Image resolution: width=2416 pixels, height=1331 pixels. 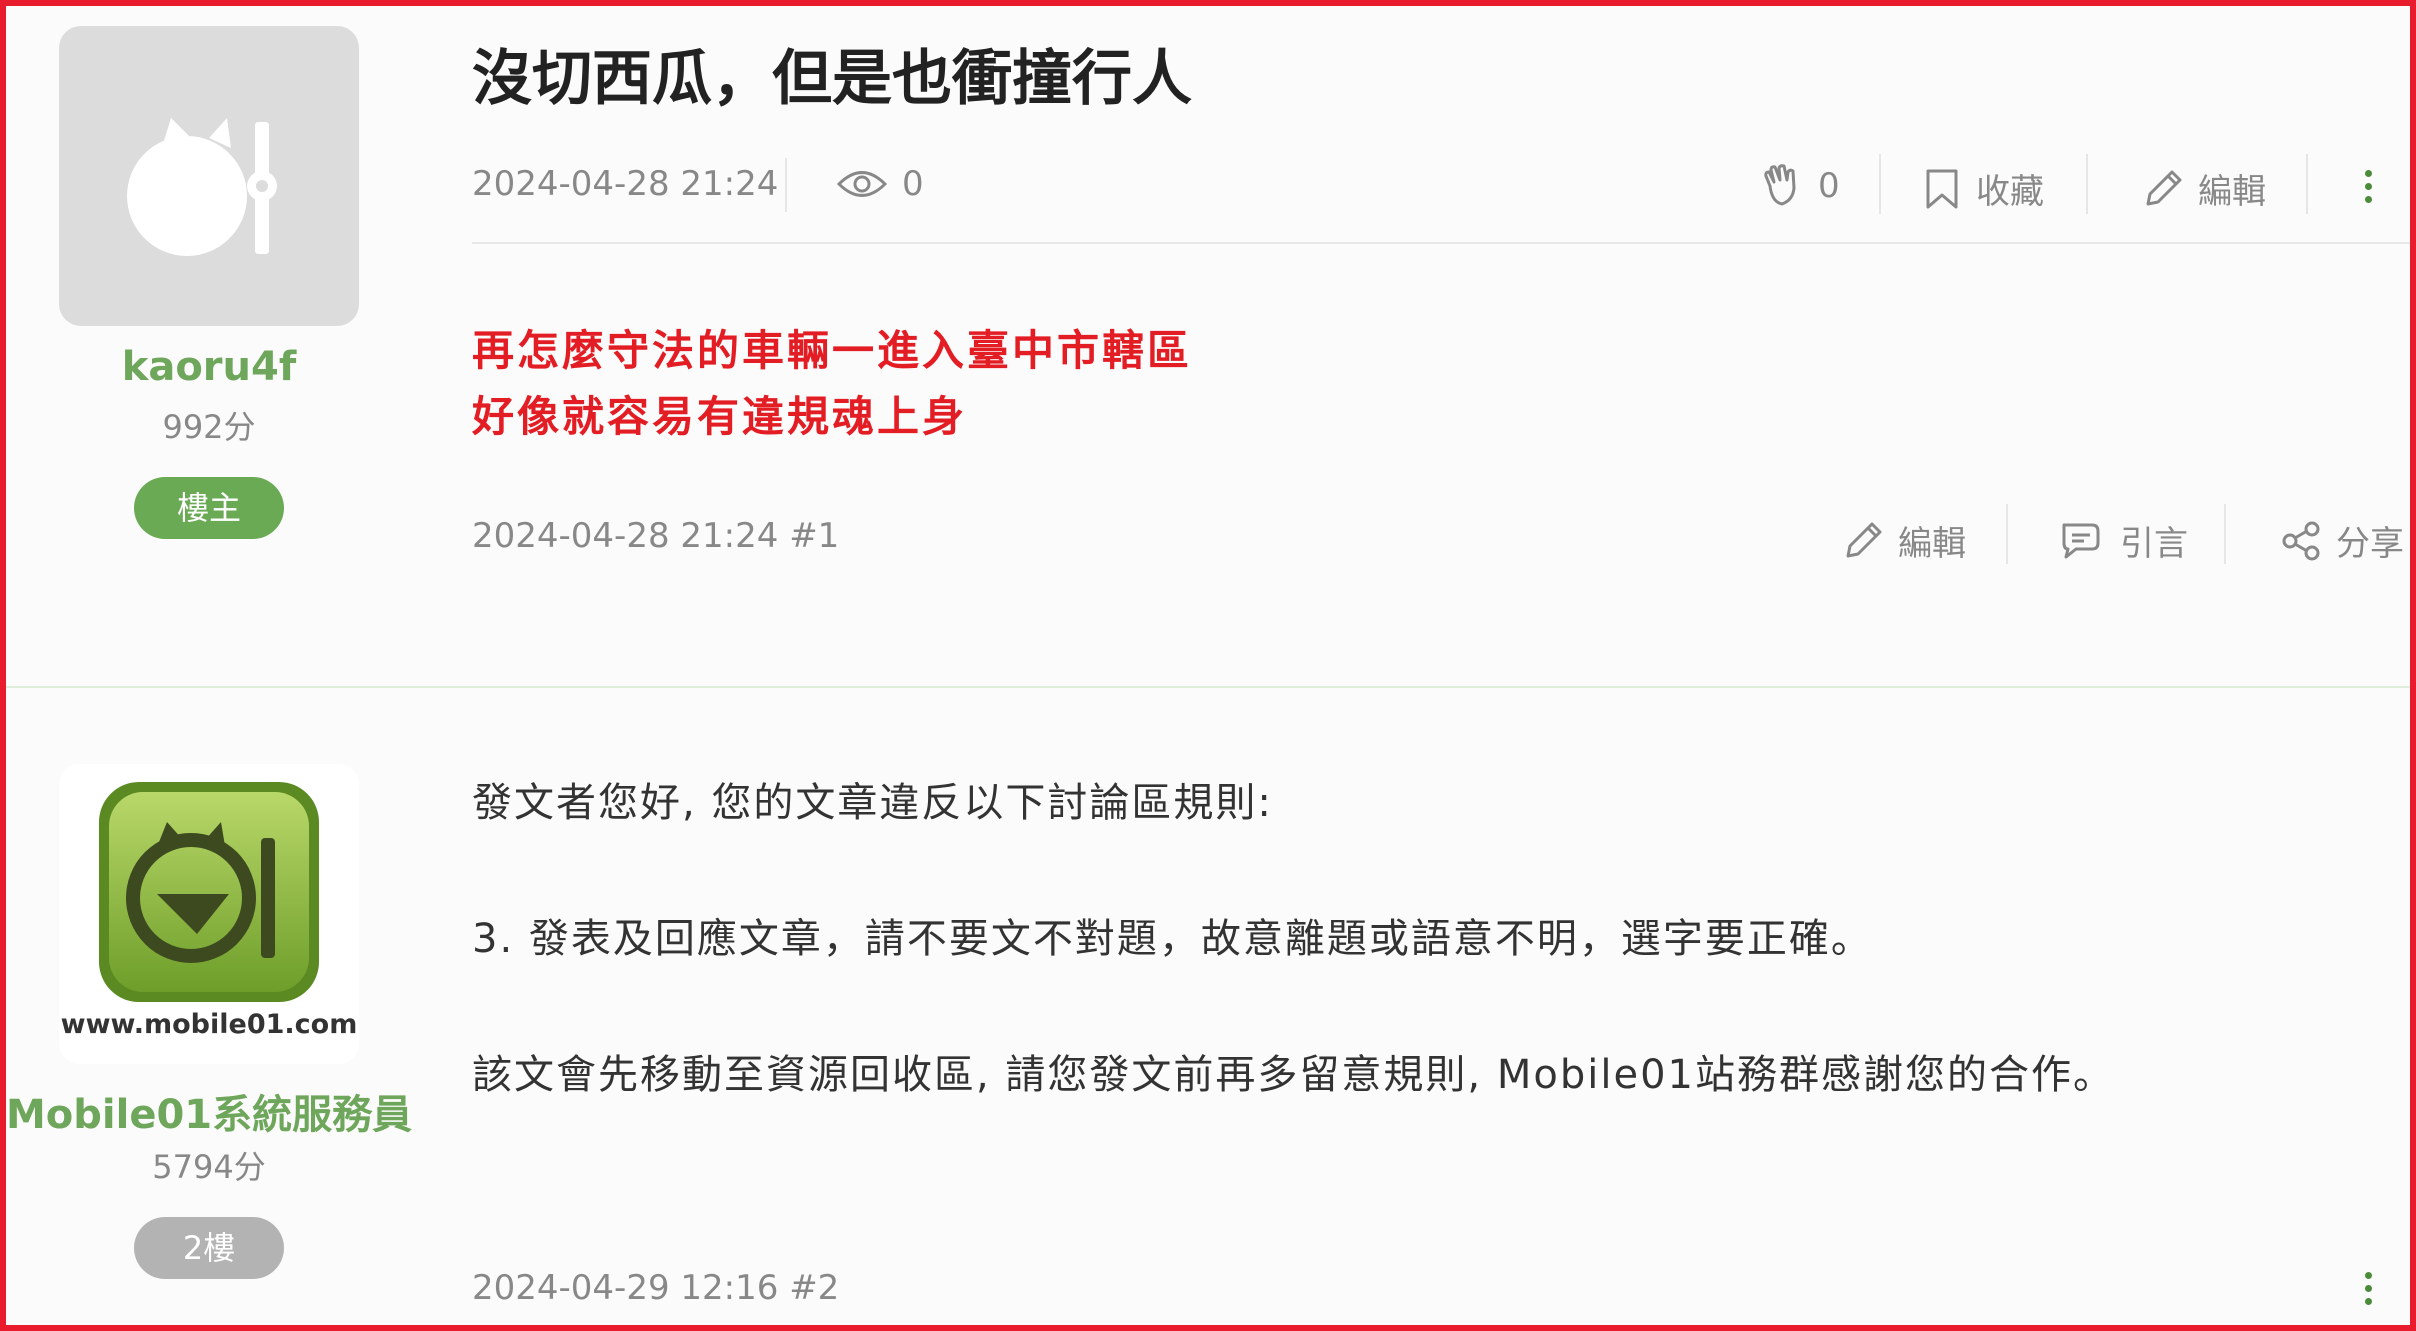 What do you see at coordinates (625, 184) in the screenshot?
I see `thread-datetime: 2024-04-28 21:24` at bounding box center [625, 184].